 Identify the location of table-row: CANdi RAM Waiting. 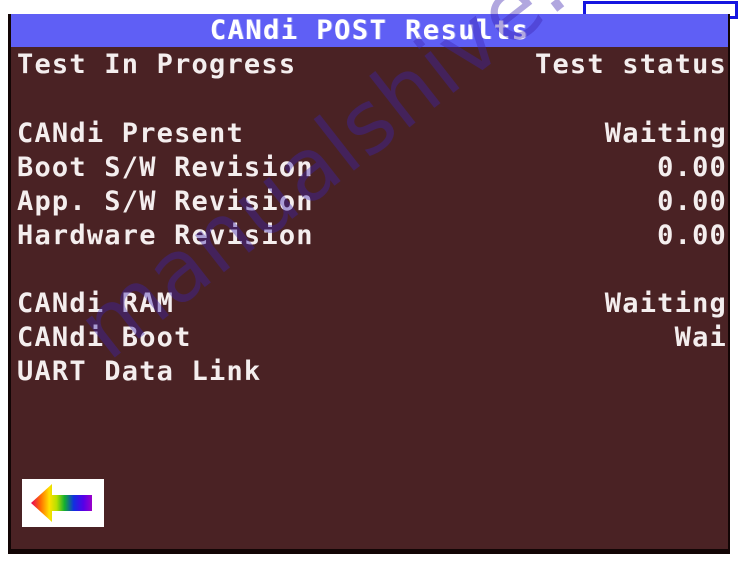
(369, 304).